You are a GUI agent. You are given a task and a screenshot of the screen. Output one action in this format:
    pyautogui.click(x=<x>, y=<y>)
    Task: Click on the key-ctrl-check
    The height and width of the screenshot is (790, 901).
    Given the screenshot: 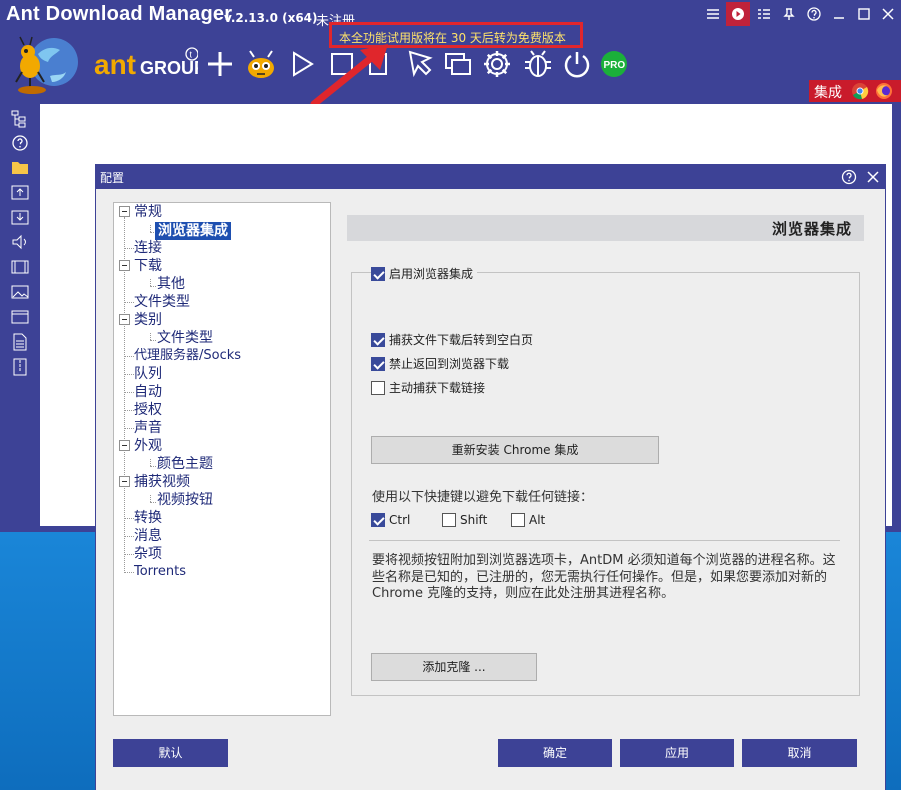 What is the action you would take?
    pyautogui.click(x=378, y=520)
    